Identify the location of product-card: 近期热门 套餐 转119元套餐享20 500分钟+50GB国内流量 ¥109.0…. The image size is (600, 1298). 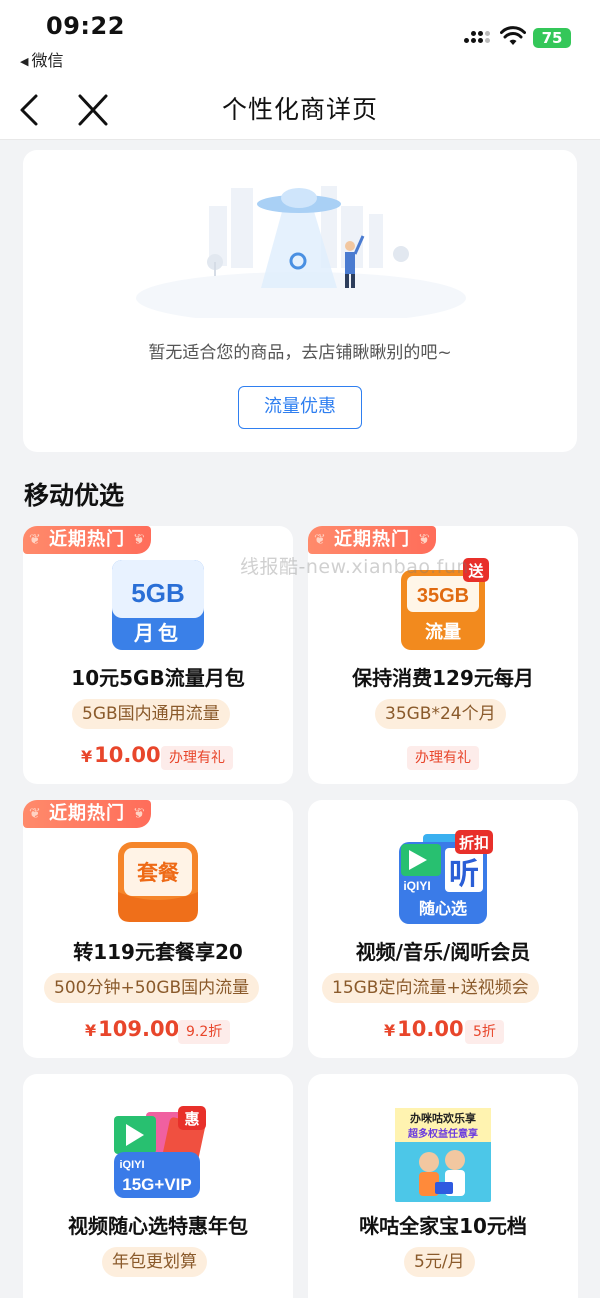
(158, 929).